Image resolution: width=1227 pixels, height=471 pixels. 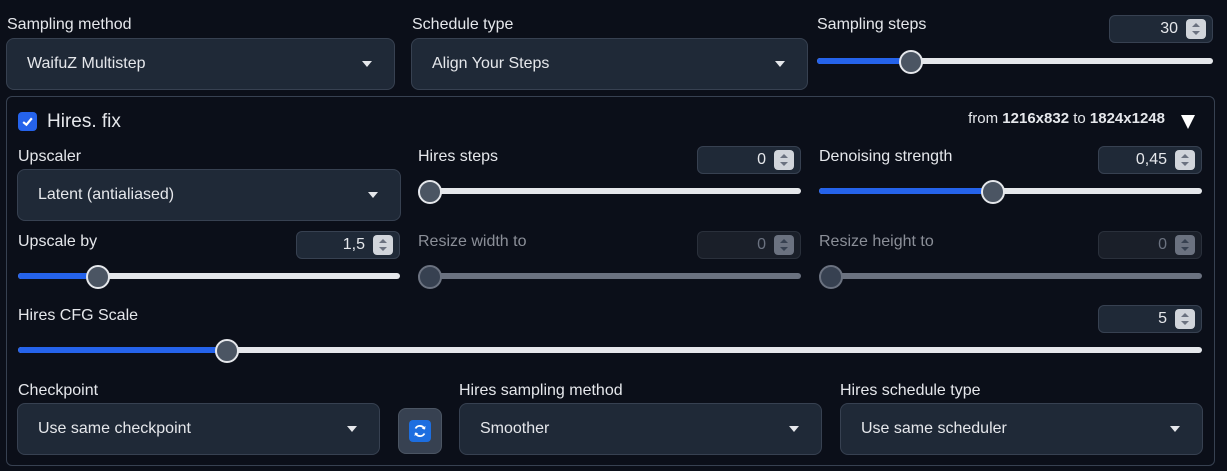 I want to click on checkmark-icon, so click(x=27, y=122).